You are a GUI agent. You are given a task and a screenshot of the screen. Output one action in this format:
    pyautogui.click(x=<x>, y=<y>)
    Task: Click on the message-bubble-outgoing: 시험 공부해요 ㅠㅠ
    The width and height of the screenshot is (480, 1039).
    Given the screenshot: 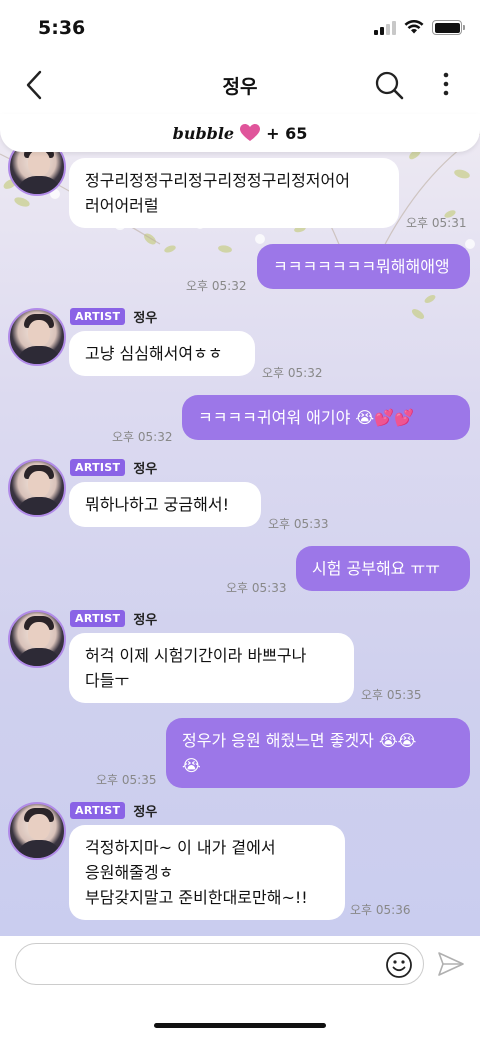 What is the action you would take?
    pyautogui.click(x=383, y=568)
    